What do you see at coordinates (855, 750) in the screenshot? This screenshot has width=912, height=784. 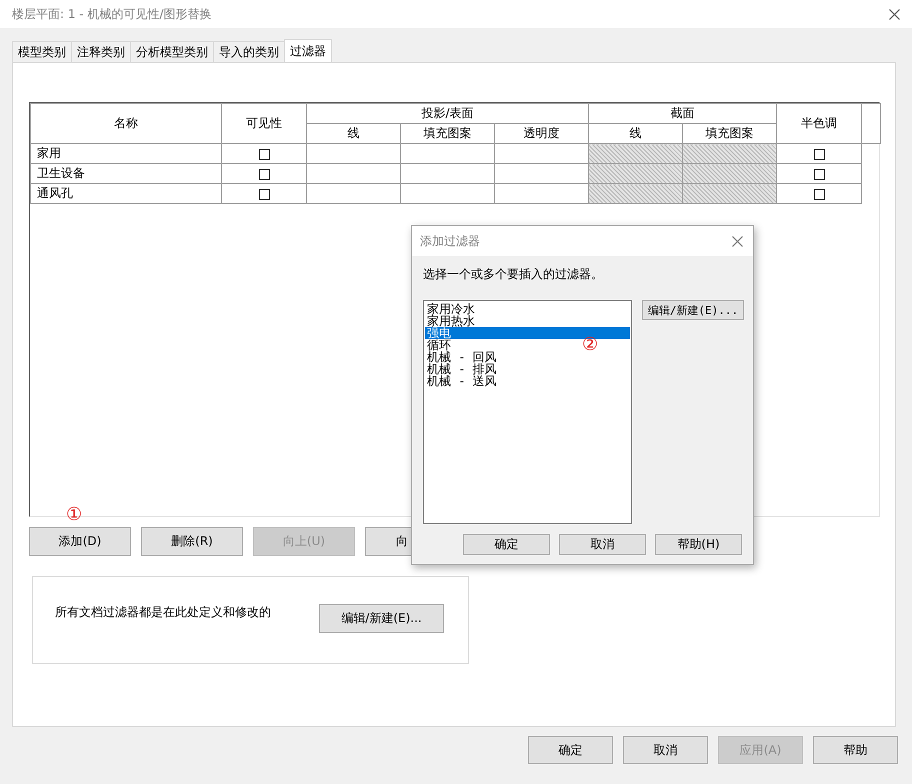 I see `button: 帮助` at bounding box center [855, 750].